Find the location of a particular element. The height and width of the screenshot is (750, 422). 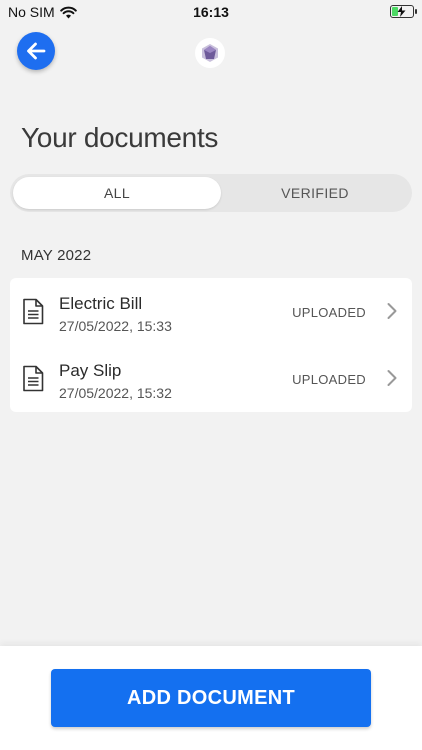

charging-bolt-icon is located at coordinates (401, 11).